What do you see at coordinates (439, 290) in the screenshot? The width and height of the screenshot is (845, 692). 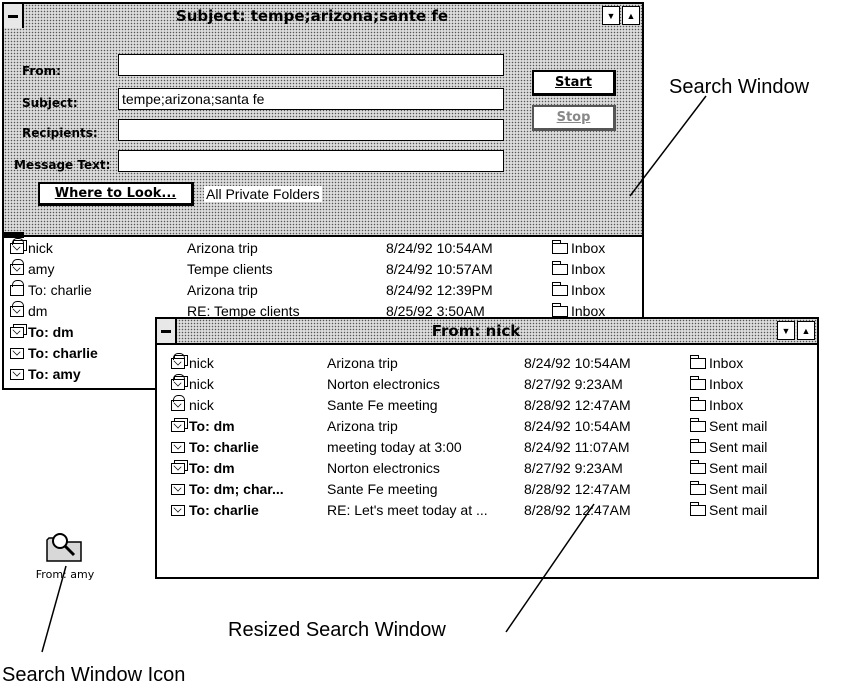 I see `date-cell: 8/24/92 12:39PM` at bounding box center [439, 290].